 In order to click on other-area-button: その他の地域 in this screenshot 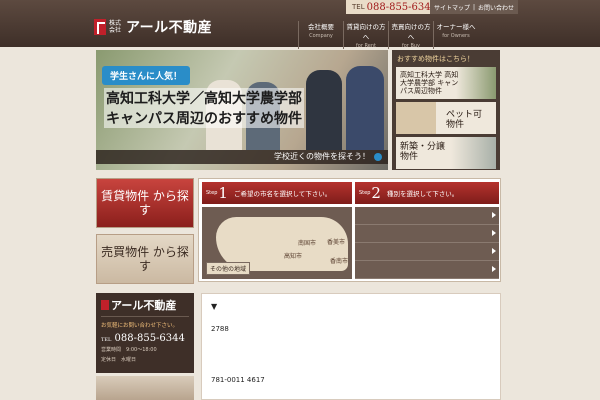, I will do `click(228, 268)`.